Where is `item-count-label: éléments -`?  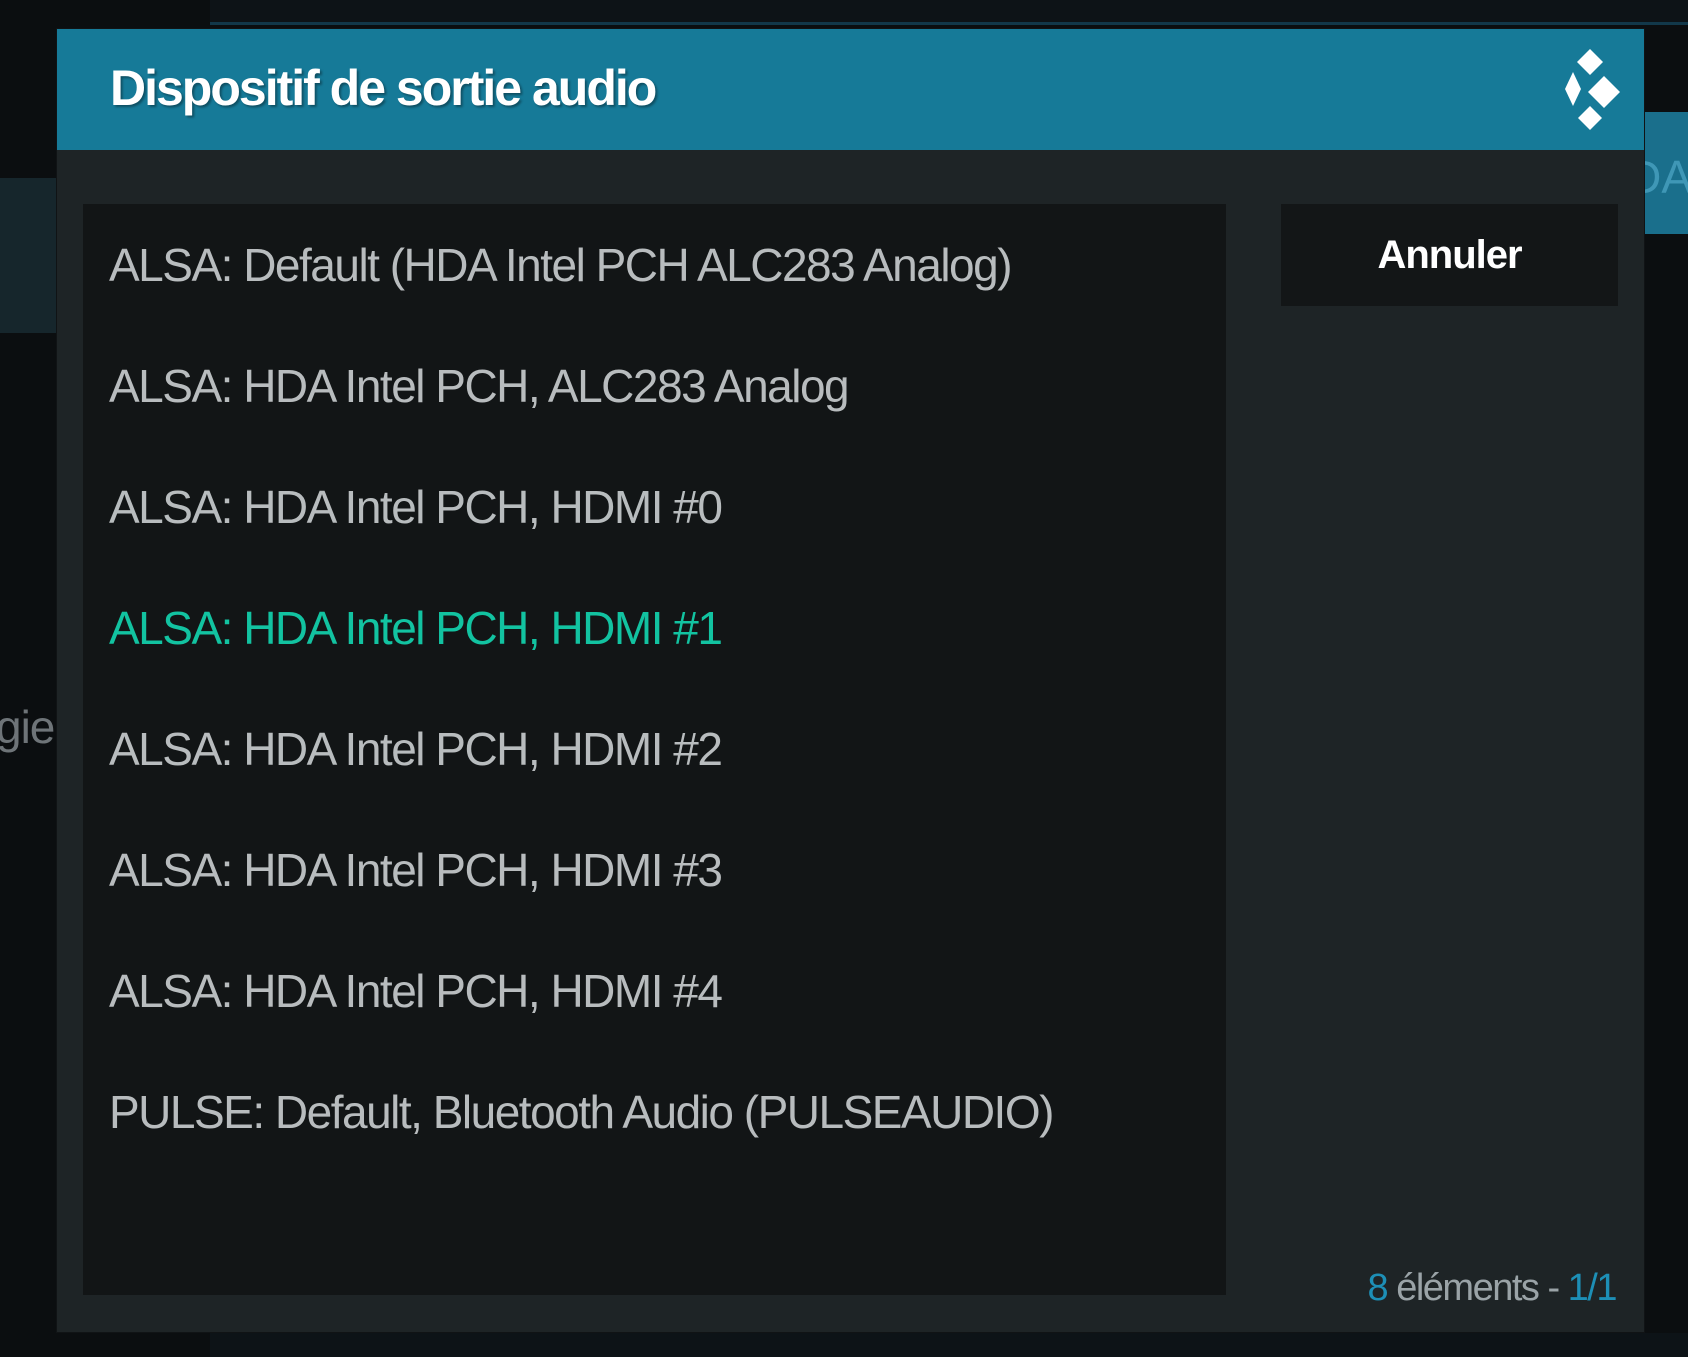 item-count-label: éléments - is located at coordinates (1477, 1288).